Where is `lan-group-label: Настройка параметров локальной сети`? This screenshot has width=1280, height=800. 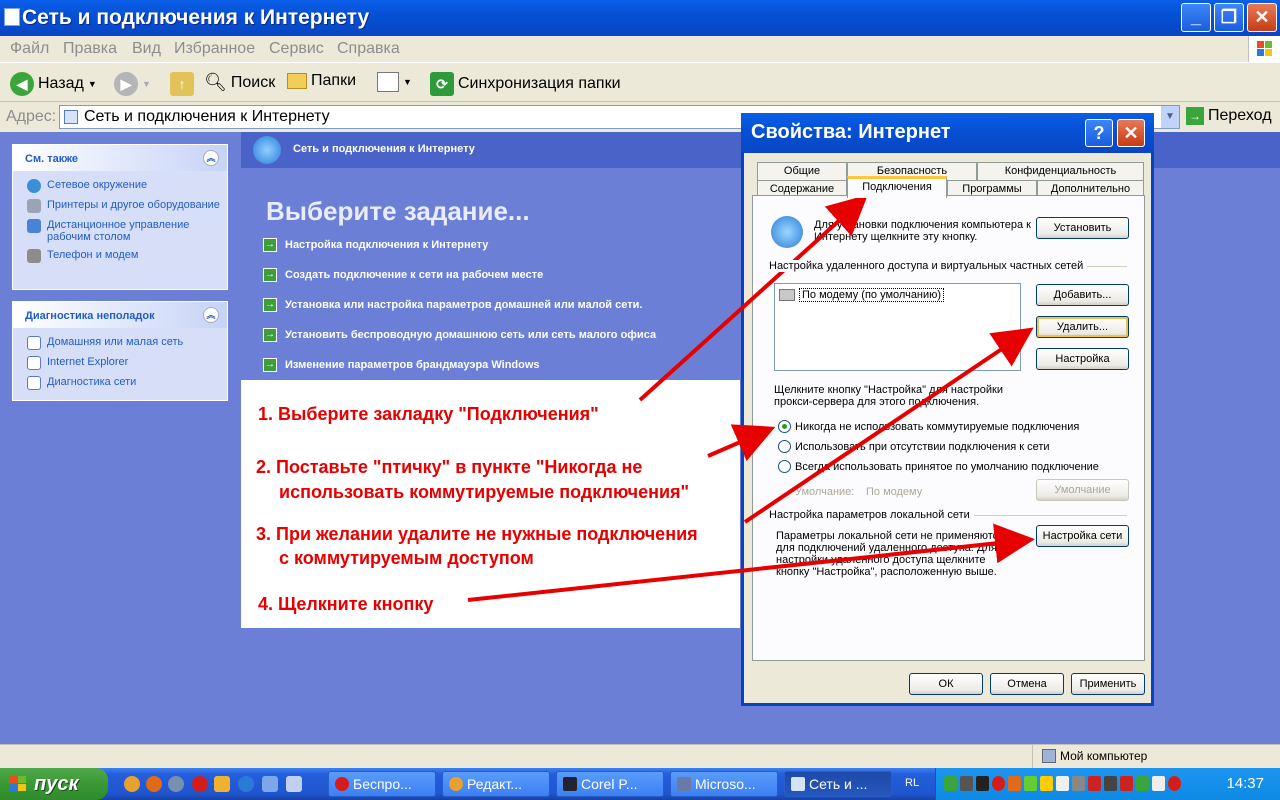 lan-group-label: Настройка параметров локальной сети is located at coordinates (871, 515).